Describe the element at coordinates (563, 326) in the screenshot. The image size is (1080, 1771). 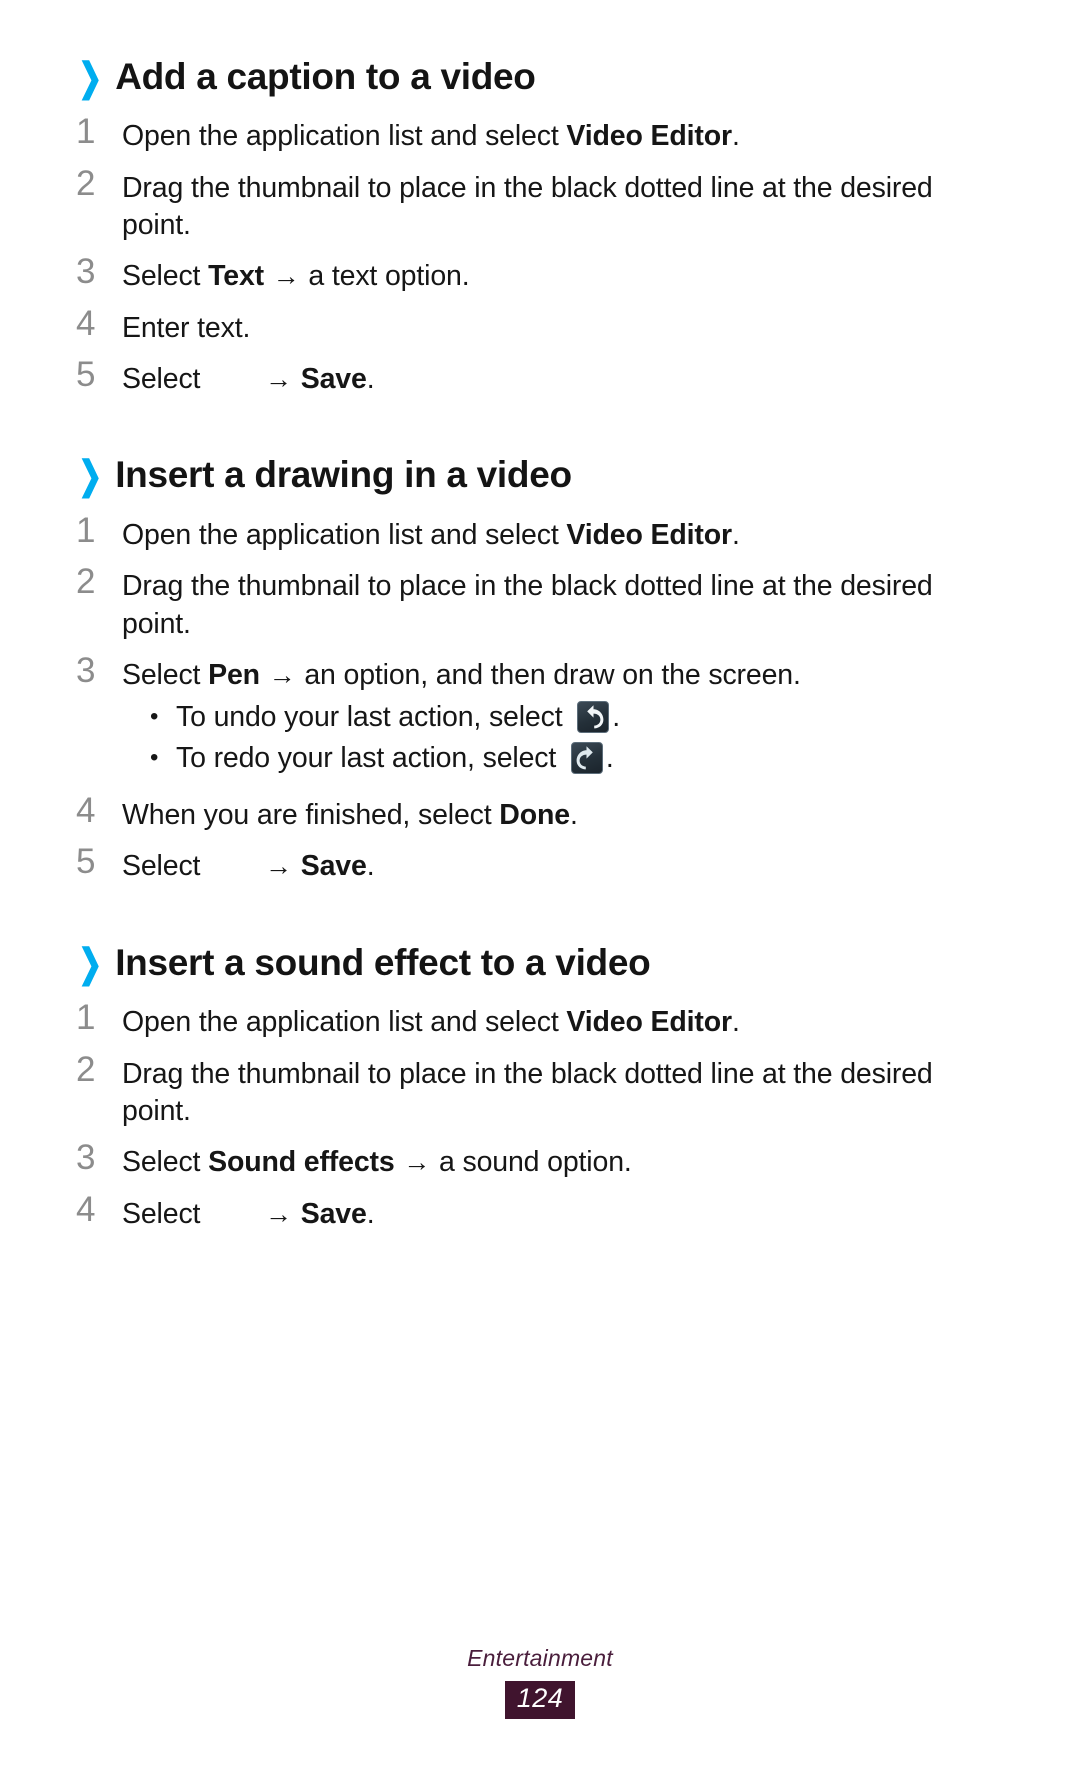
I see `step-text: Enter text.` at that location.